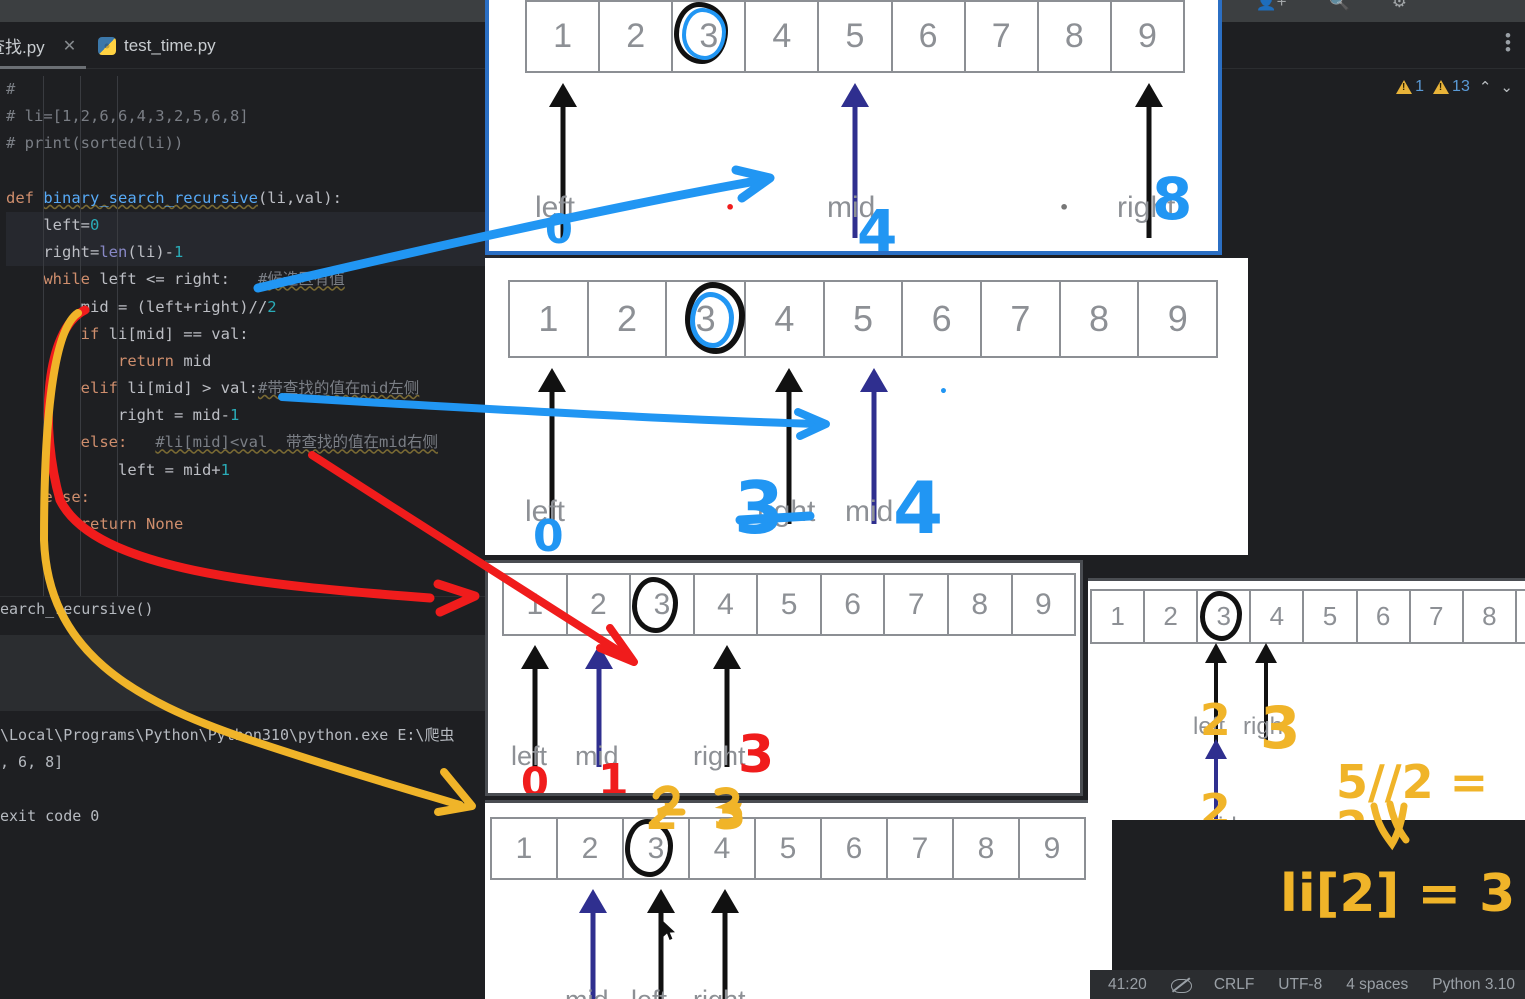  Describe the element at coordinates (1506, 87) in the screenshot. I see `chevron-down-icon: ⌄` at that location.